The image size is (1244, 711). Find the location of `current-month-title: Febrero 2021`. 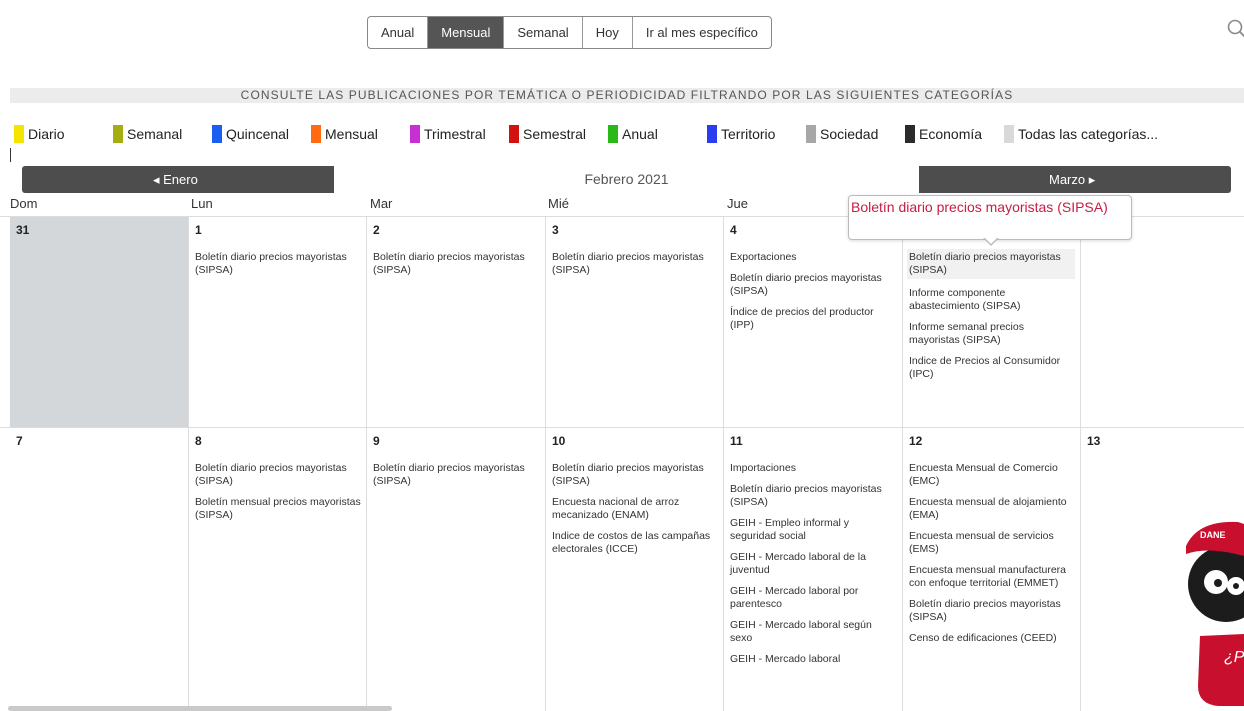

current-month-title: Febrero 2021 is located at coordinates (626, 179).